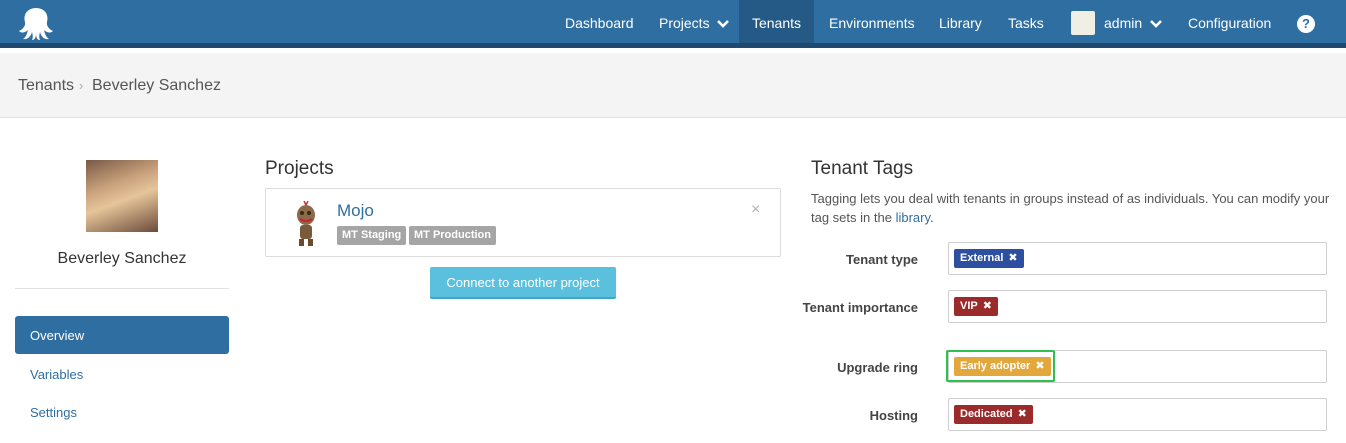 The width and height of the screenshot is (1346, 443). I want to click on nav-projects-label: Projects, so click(684, 23).